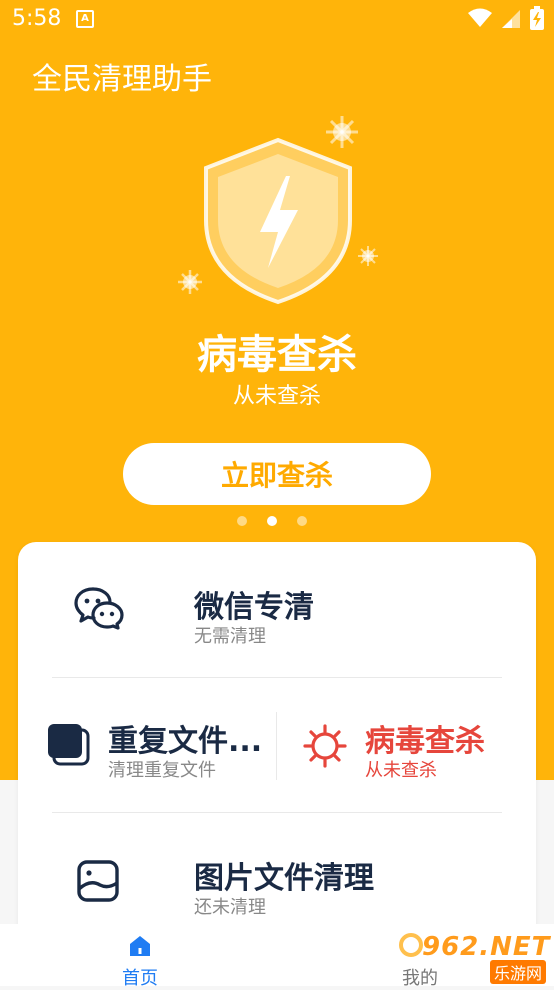 The width and height of the screenshot is (554, 990). I want to click on watermark-logo: 962.NET 乐游网, so click(474, 957).